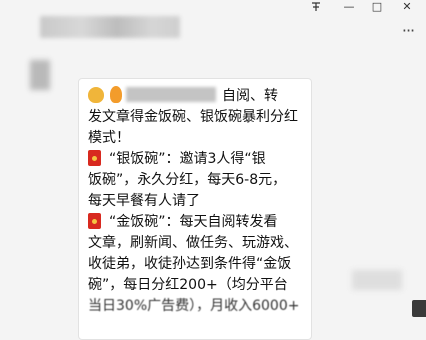  Describe the element at coordinates (195, 222) in the screenshot. I see `message-line-7: “金饭碗”：每天自阅转发看` at that location.